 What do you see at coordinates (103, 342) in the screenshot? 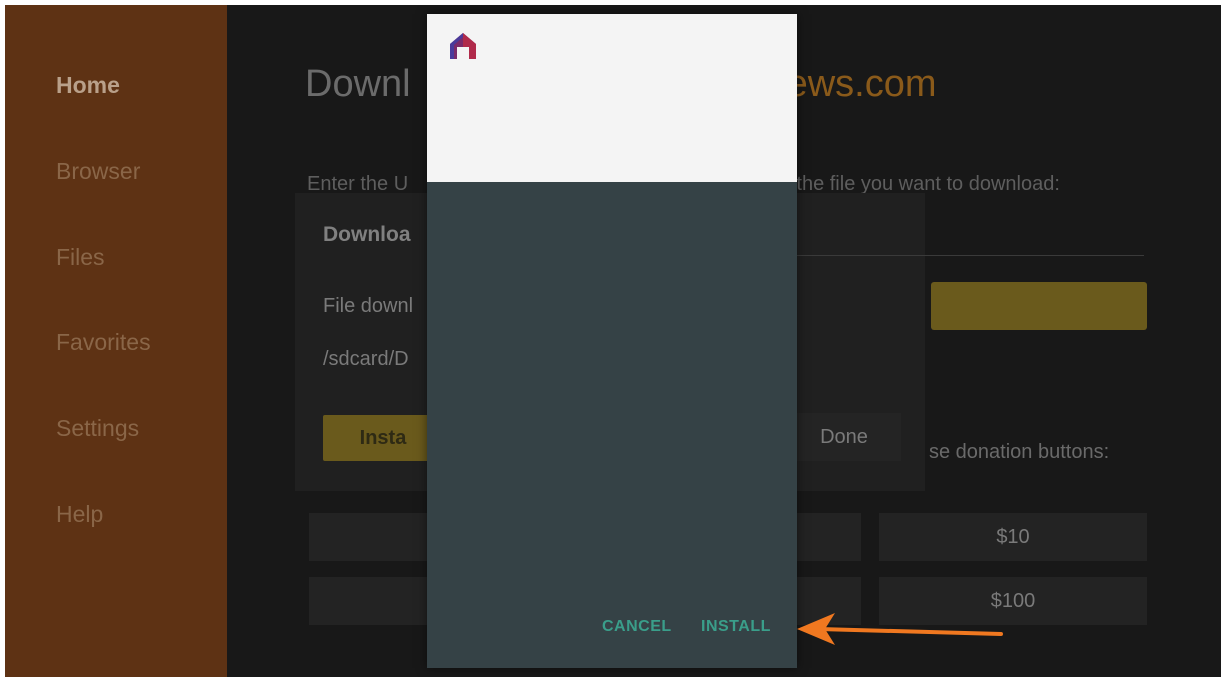
I see `sidebar-item-favorites: Favorites` at bounding box center [103, 342].